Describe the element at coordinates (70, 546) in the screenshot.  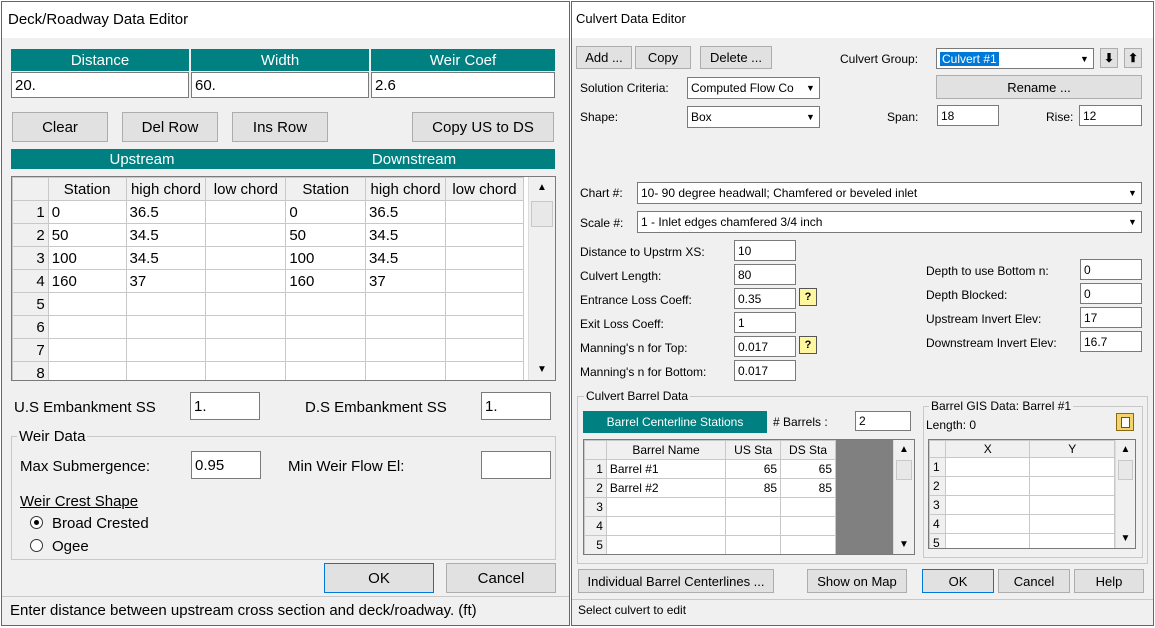
I see `ogee-label: Ogee` at that location.